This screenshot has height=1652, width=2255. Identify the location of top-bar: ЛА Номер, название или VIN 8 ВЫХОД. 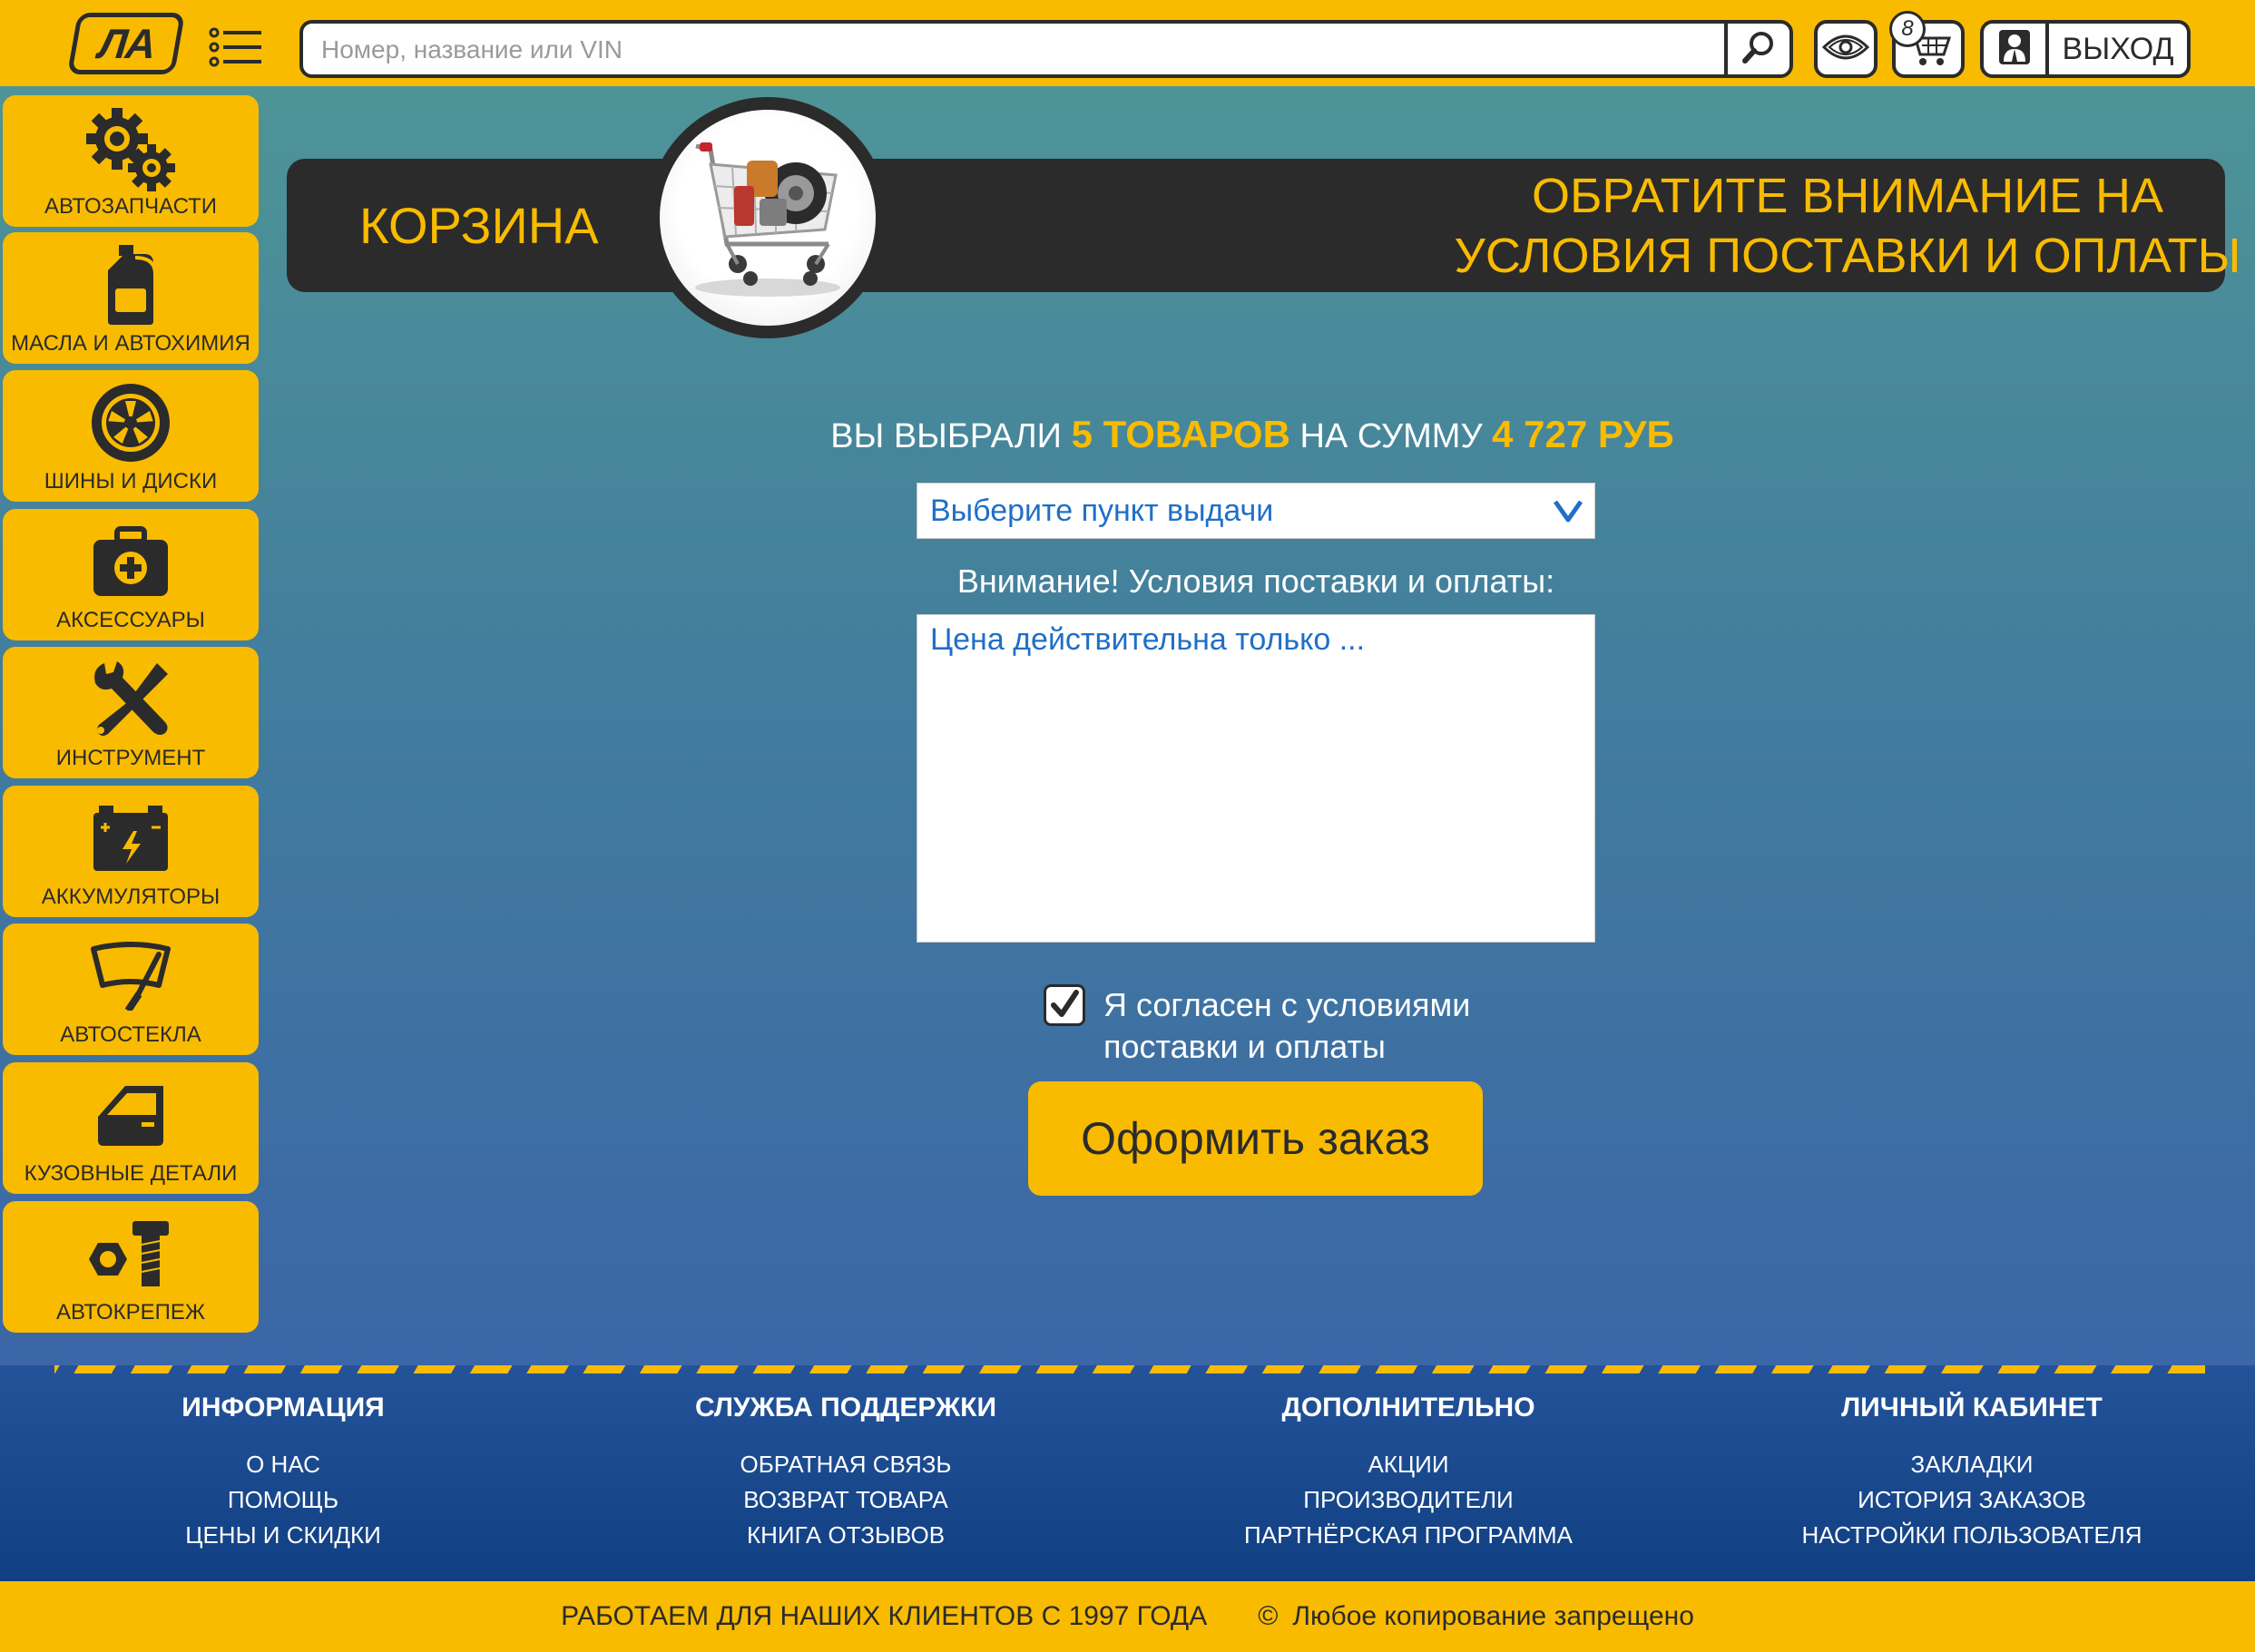
(1127, 43).